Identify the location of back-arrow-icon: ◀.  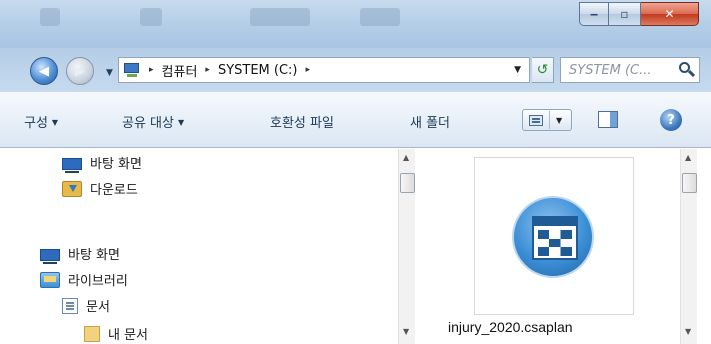
(44, 71).